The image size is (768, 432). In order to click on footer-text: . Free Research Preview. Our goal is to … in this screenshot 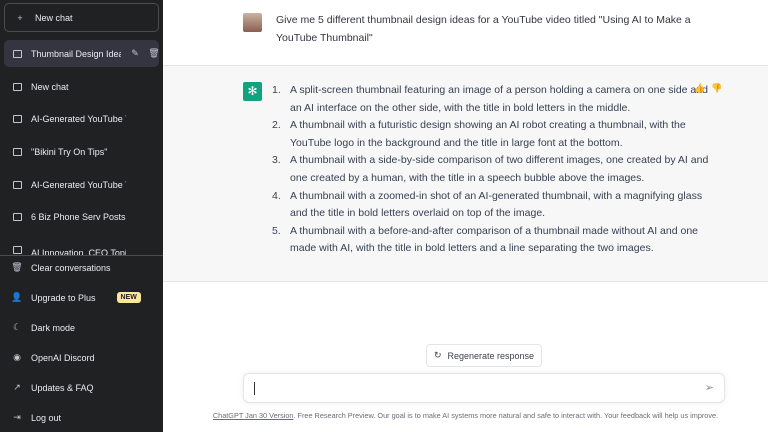, I will do `click(506, 415)`.